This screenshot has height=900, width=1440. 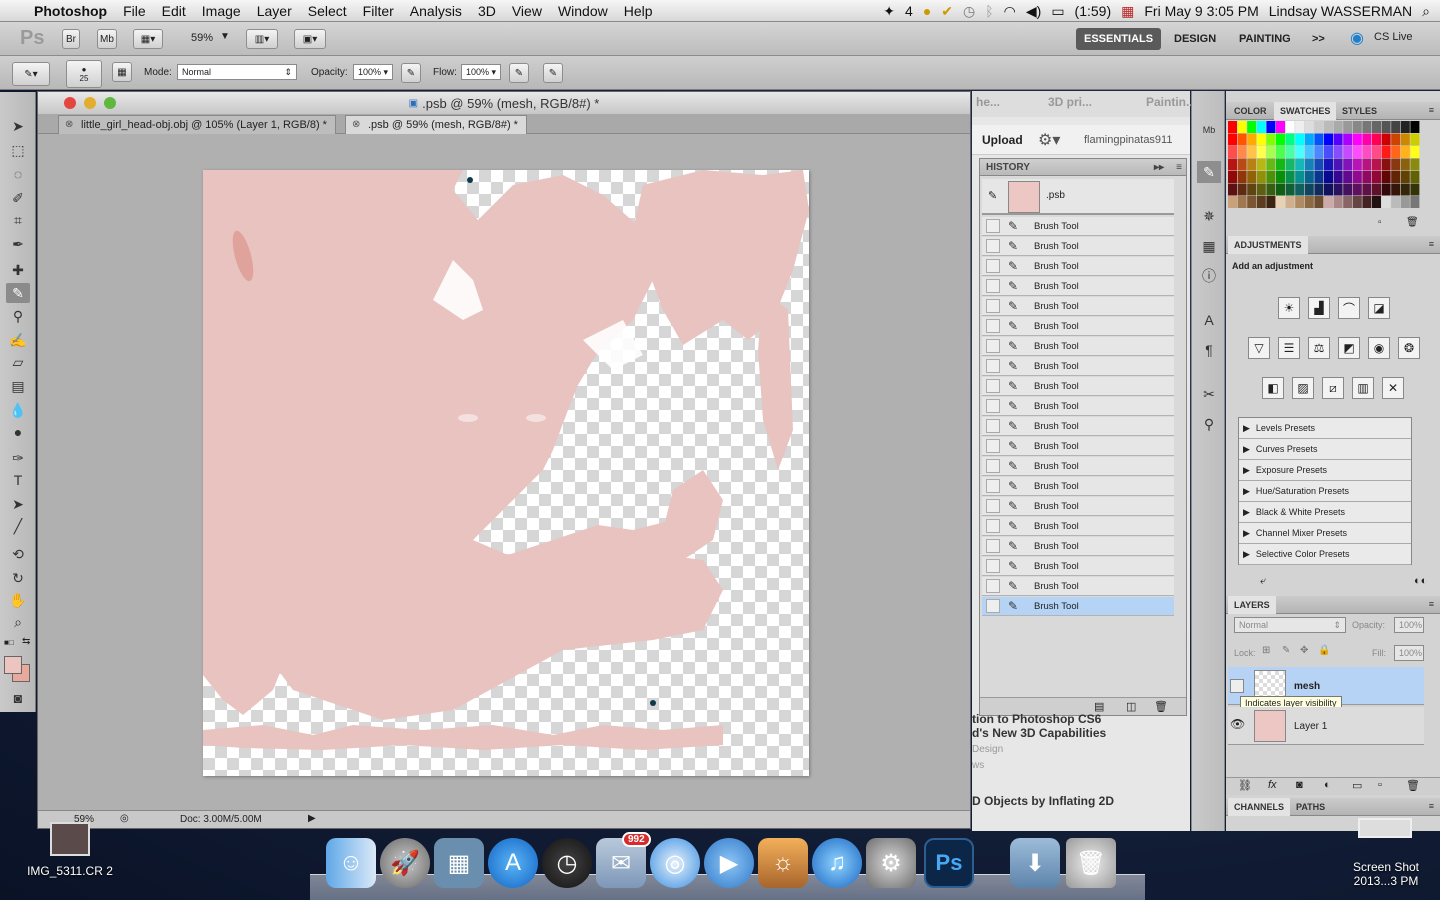 What do you see at coordinates (889, 11) in the screenshot?
I see `adobe-status-icon: ✦` at bounding box center [889, 11].